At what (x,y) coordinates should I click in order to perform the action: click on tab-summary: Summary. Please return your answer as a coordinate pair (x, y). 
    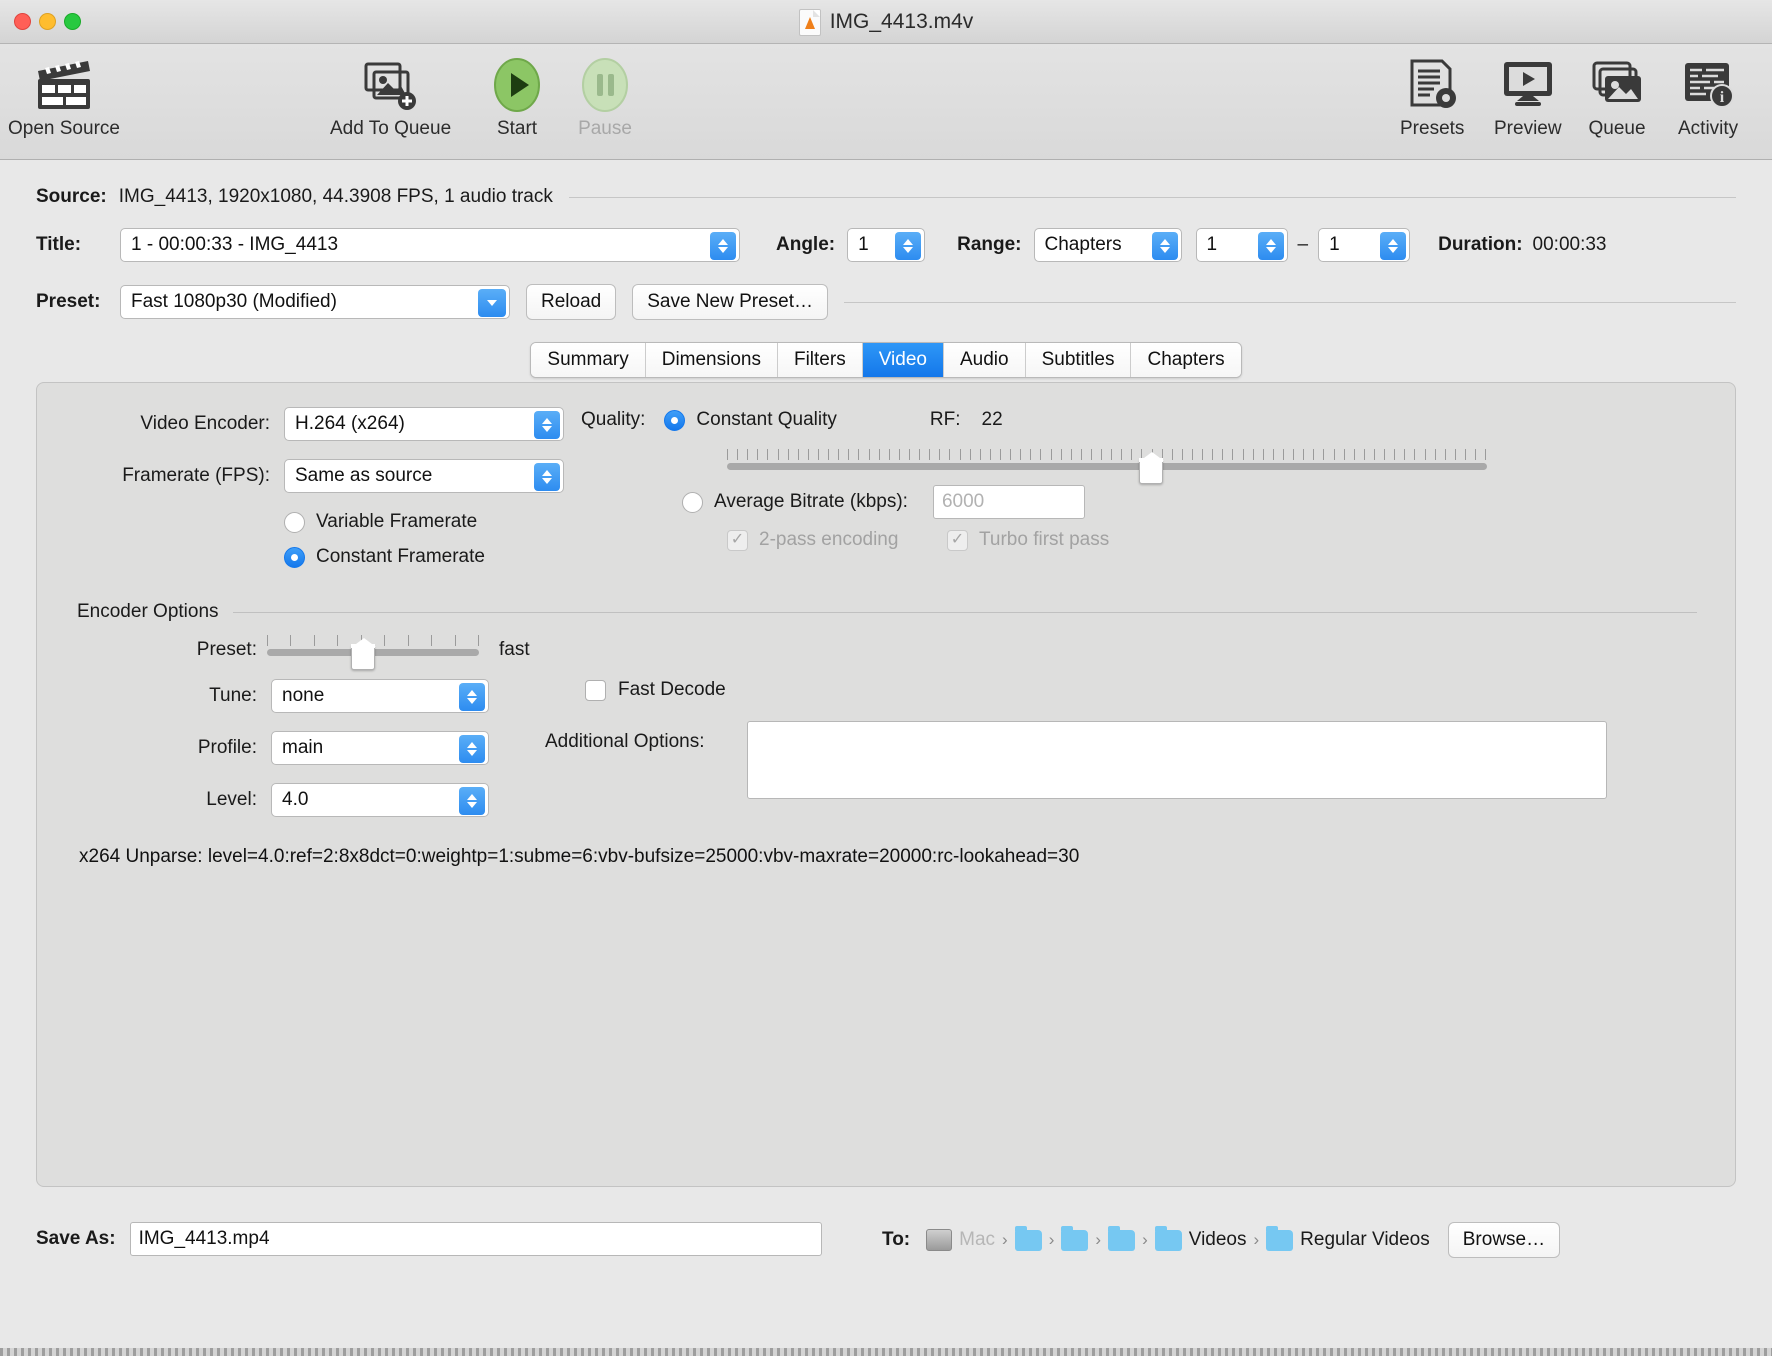
    Looking at the image, I should click on (588, 360).